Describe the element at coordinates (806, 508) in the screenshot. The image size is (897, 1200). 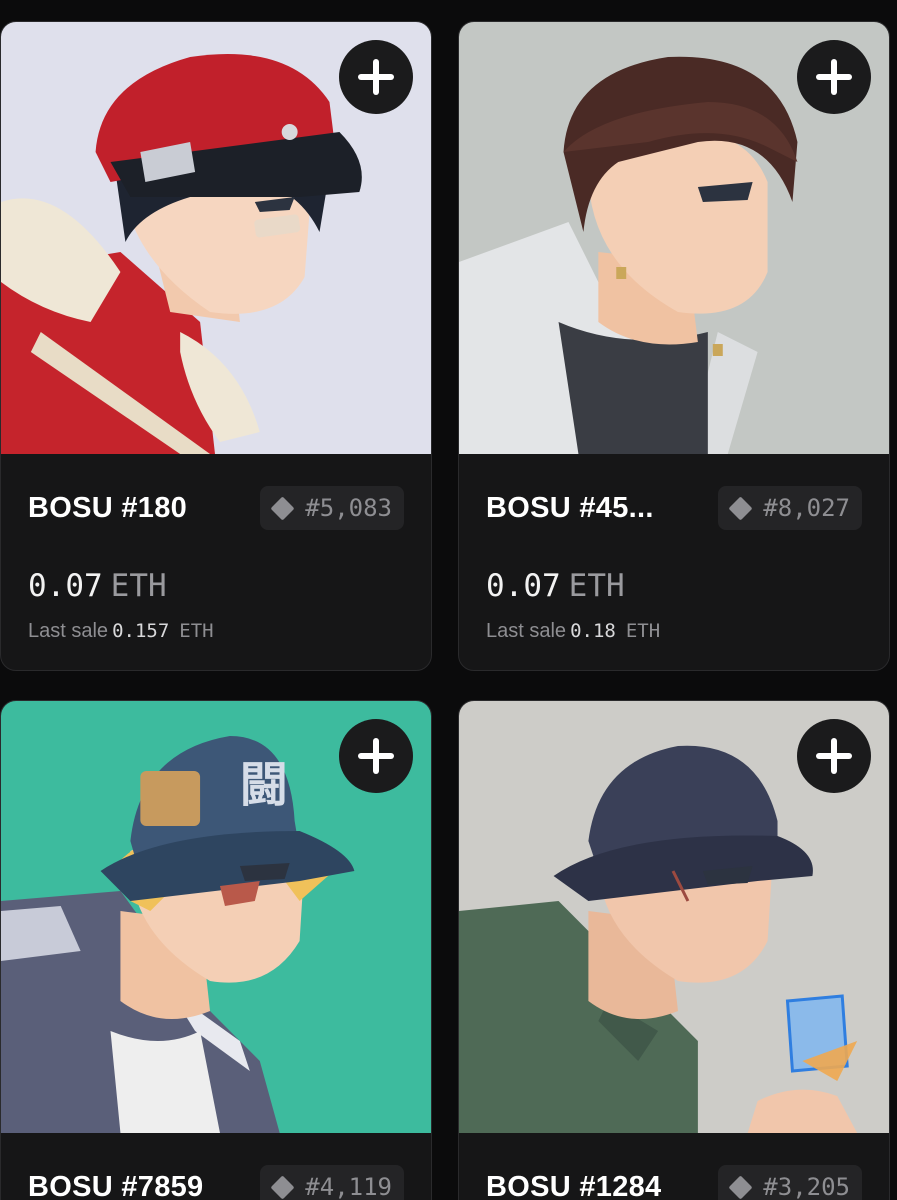
I see `rarity-rank: #8,027` at that location.